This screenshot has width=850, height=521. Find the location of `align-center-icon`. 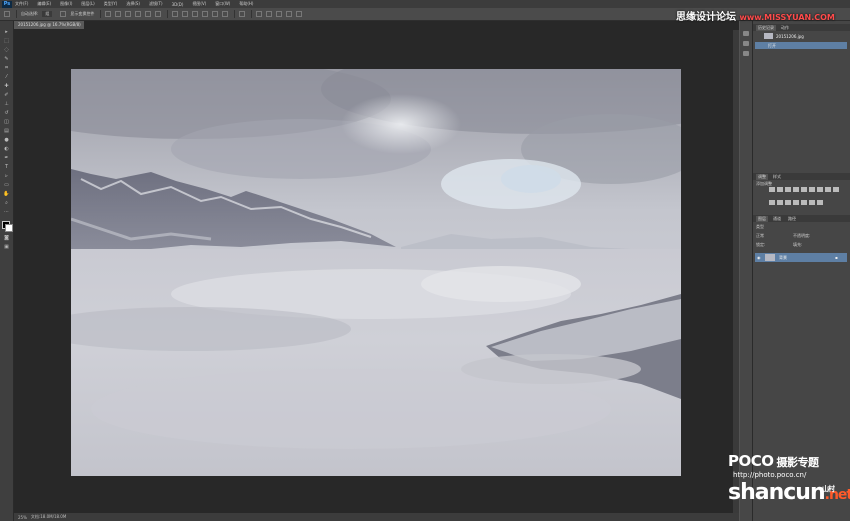

align-center-icon is located at coordinates (148, 14).